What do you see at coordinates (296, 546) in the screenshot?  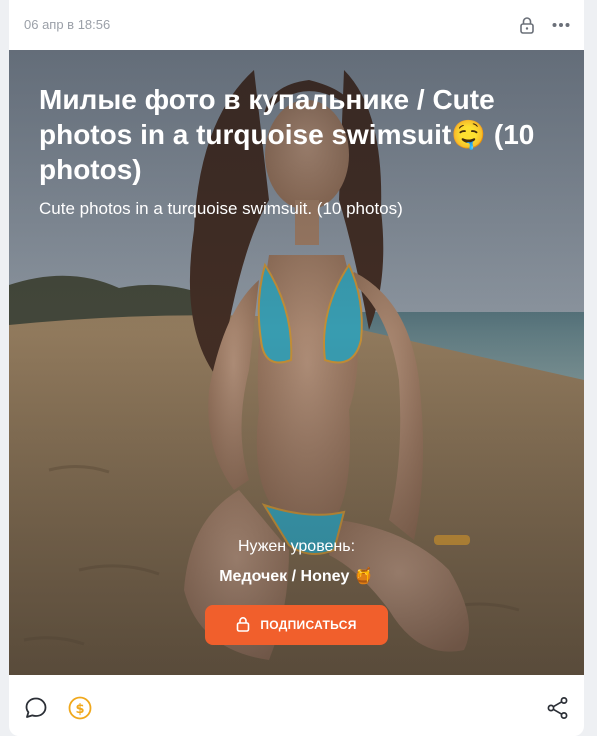 I see `required-level-label: Нужен уровень:` at bounding box center [296, 546].